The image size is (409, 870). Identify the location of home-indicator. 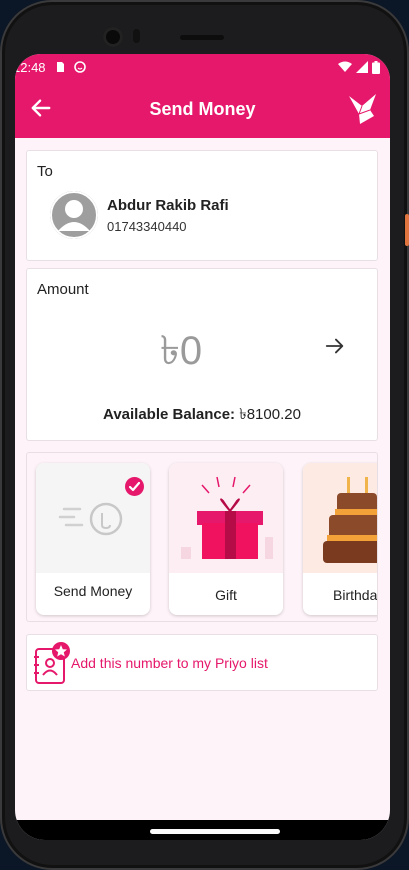
(215, 831).